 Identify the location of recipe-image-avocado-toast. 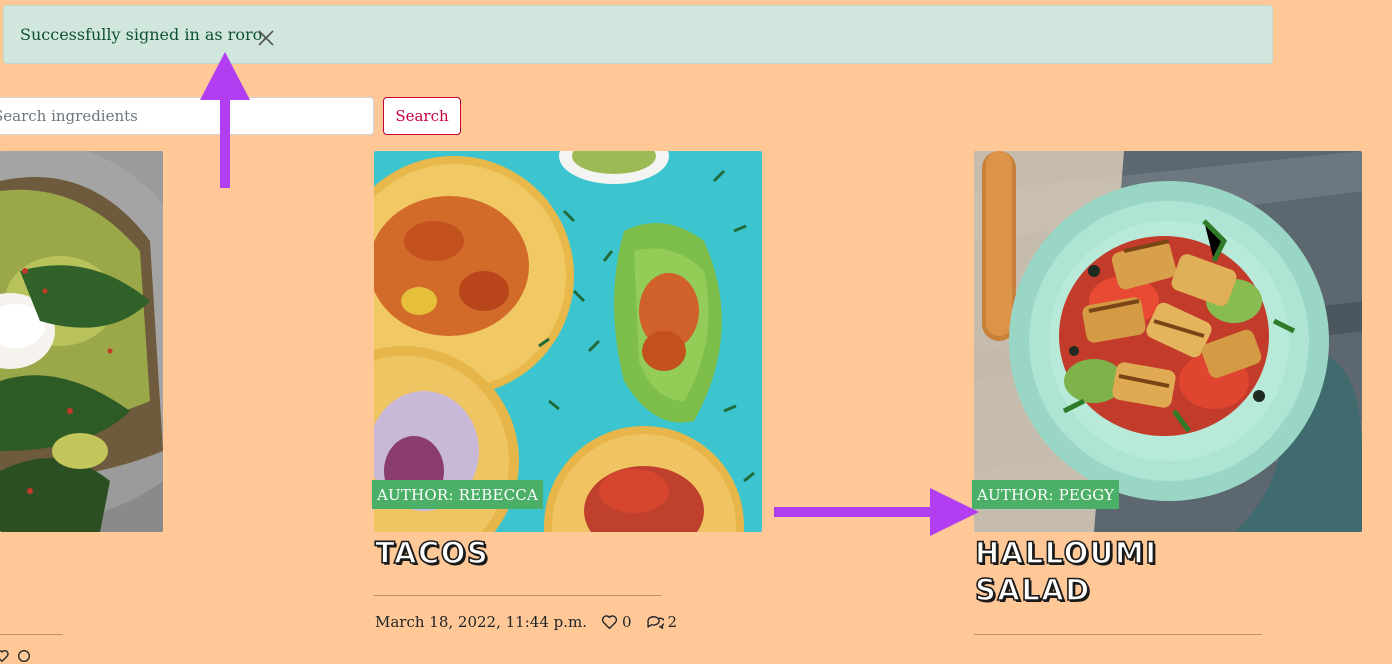
(81, 341).